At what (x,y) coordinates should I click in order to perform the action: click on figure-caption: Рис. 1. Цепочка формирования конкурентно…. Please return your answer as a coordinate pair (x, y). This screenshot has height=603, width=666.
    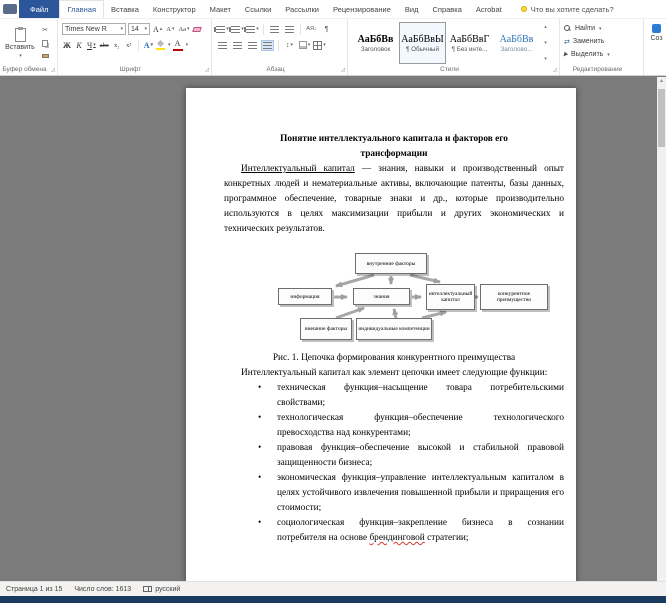
    Looking at the image, I should click on (394, 358).